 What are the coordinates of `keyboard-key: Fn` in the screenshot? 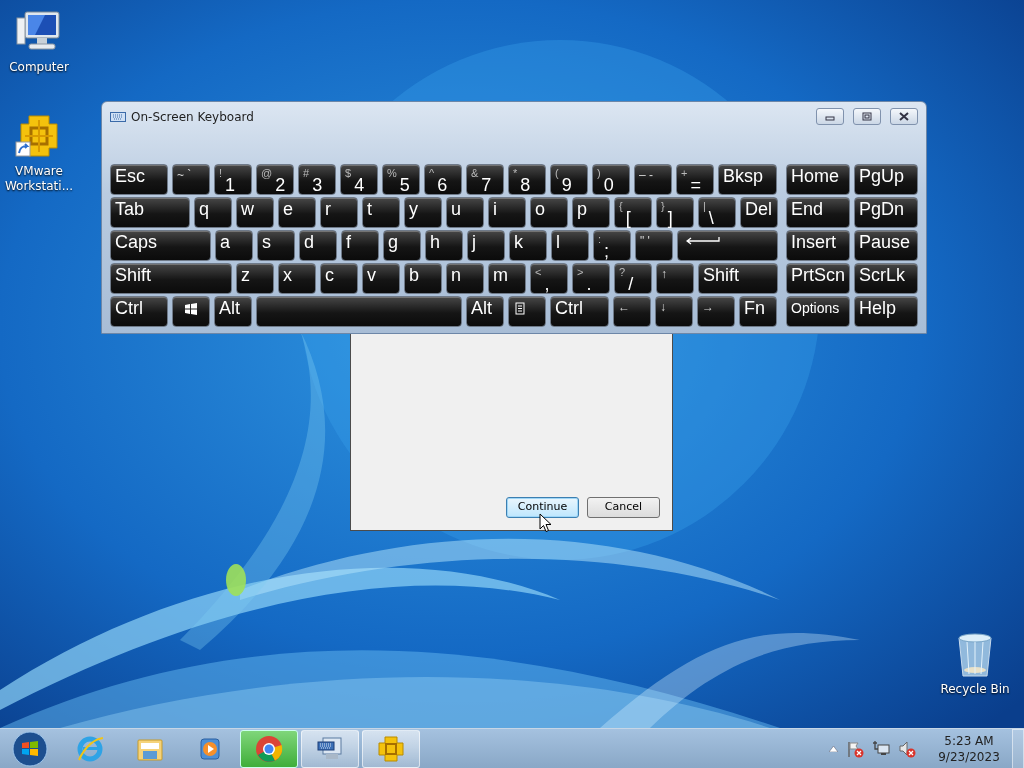 It's located at (758, 311).